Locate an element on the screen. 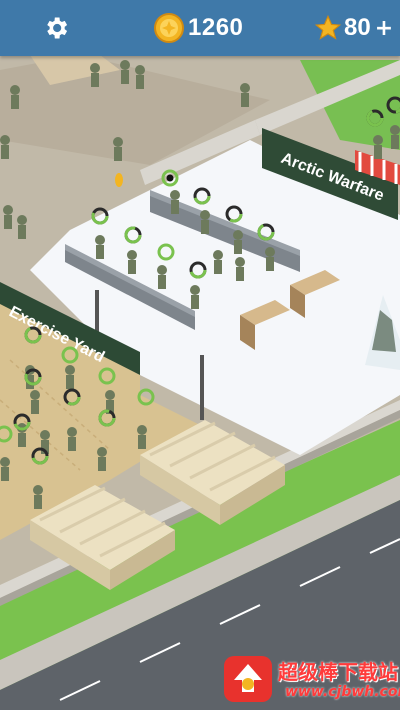 The width and height of the screenshot is (400, 710). coin-icon is located at coordinates (169, 28).